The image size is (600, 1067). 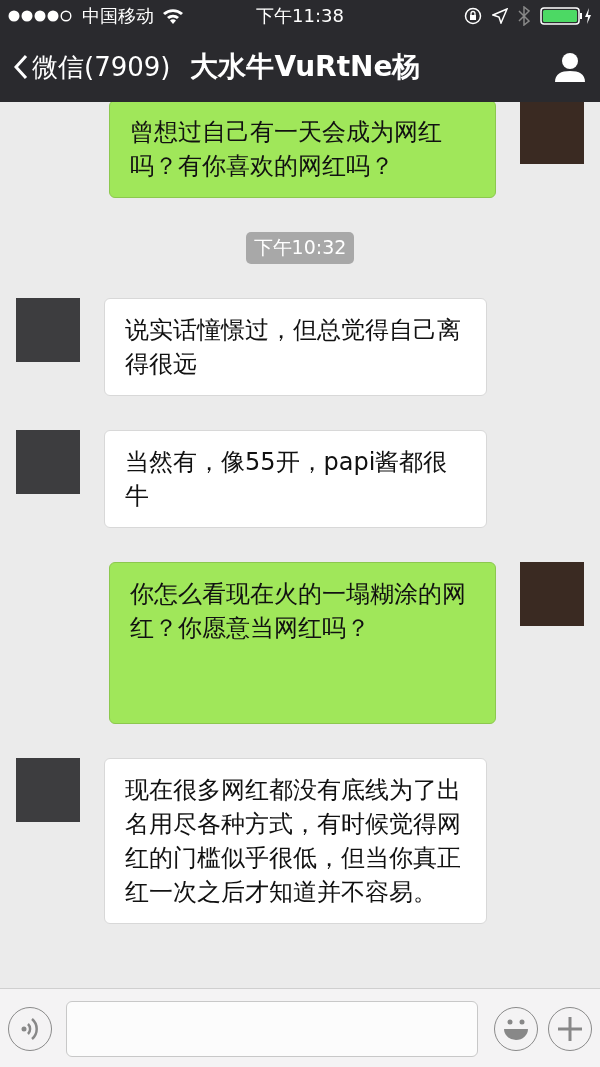 I want to click on wifi-icon, so click(x=173, y=16).